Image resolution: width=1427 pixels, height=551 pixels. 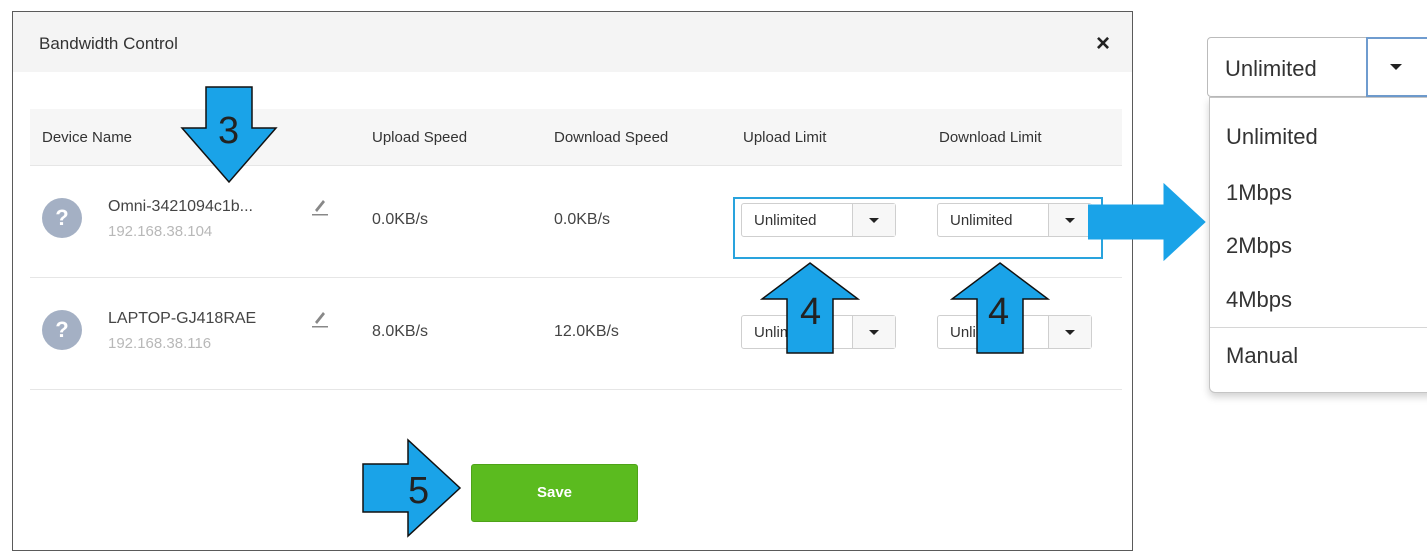 I want to click on modal-title: Bandwidth Control, so click(x=108, y=43).